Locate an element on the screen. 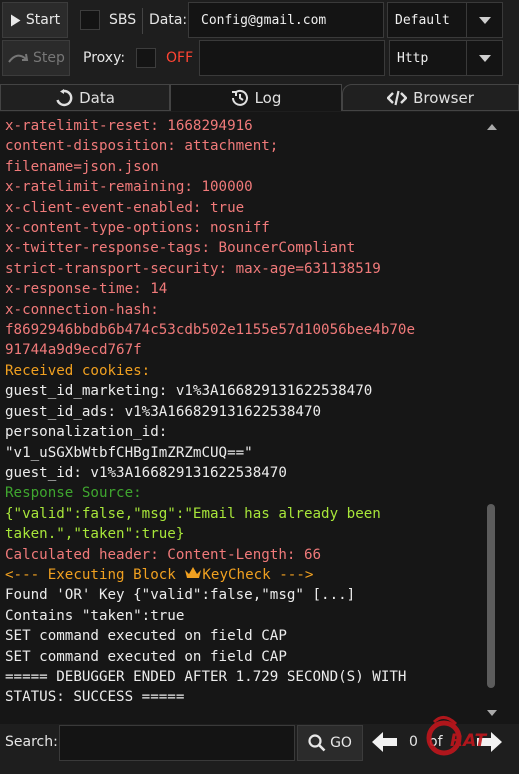 The image size is (519, 774). start-button: Start is located at coordinates (35, 20).